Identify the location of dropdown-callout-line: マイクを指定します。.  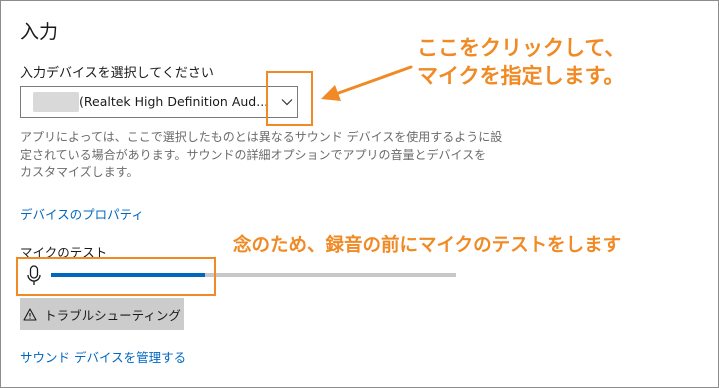
(521, 76).